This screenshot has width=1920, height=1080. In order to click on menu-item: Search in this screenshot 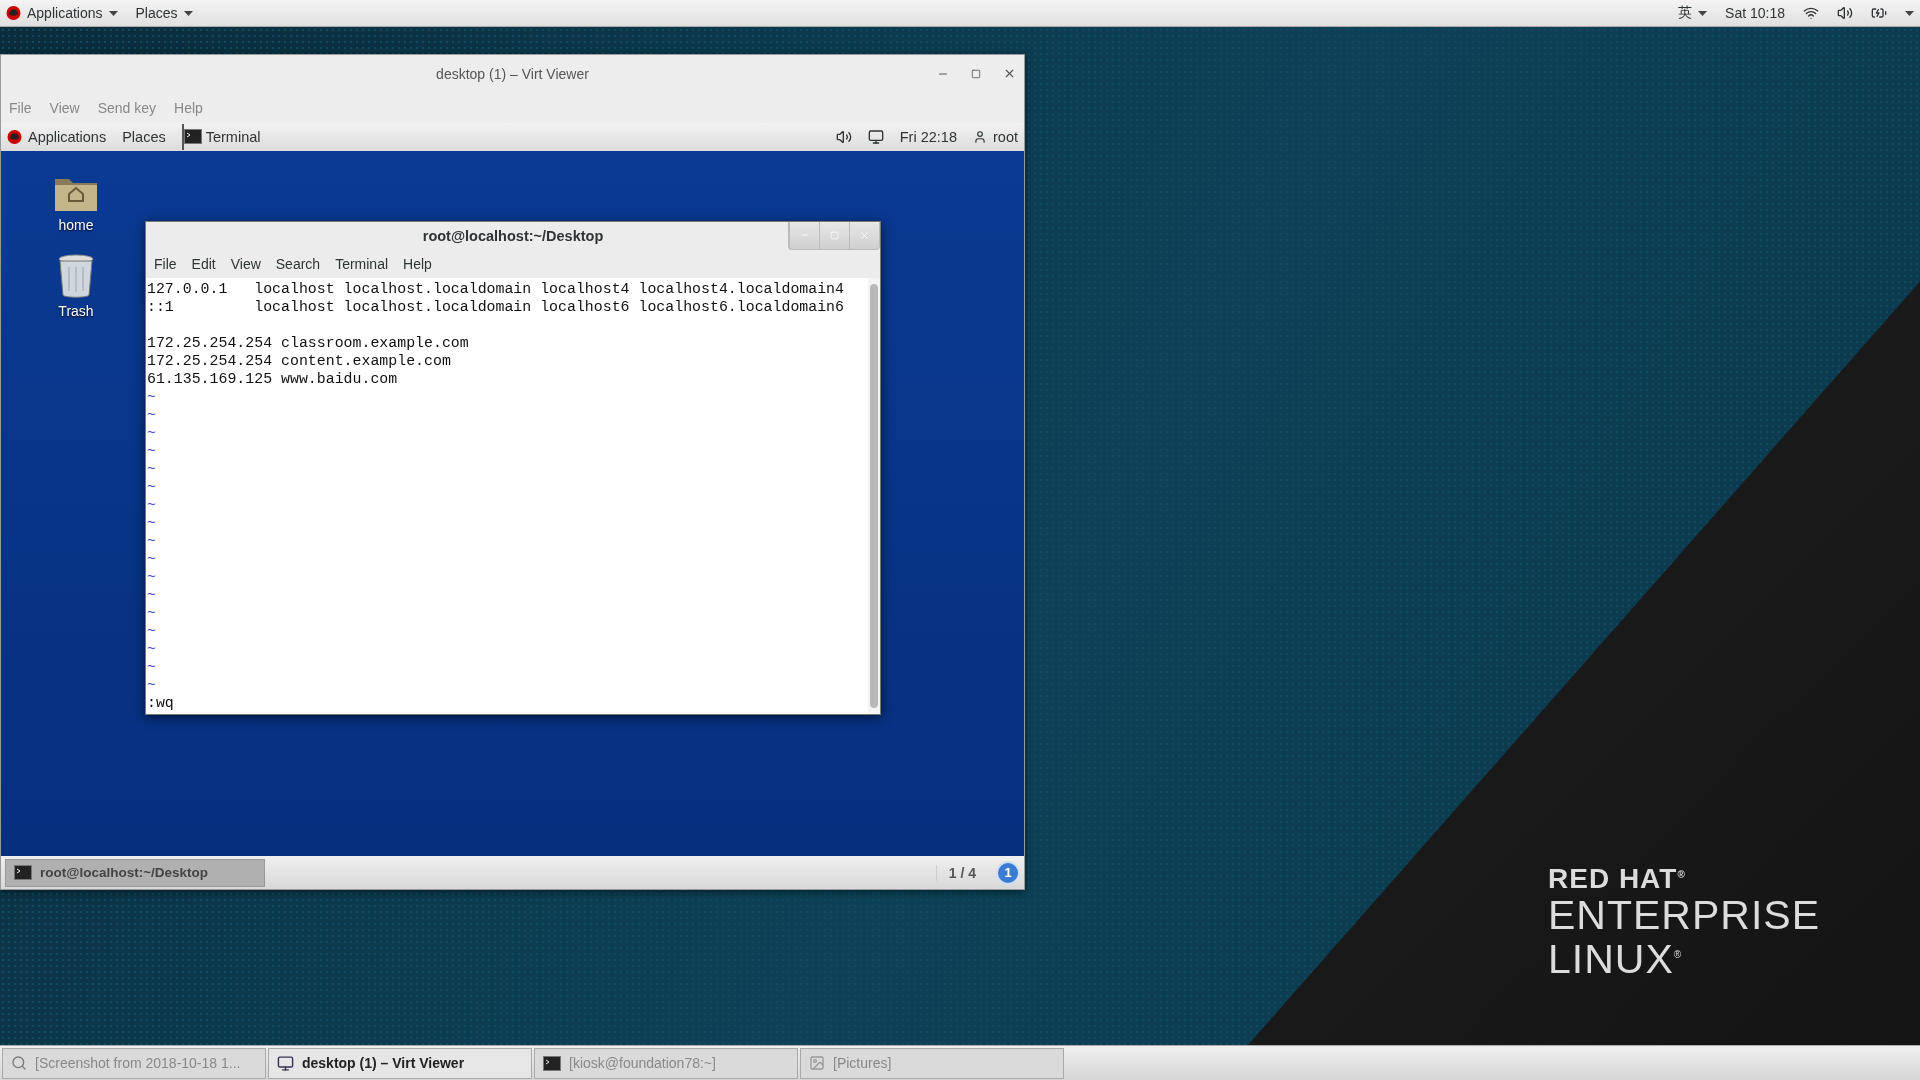, I will do `click(298, 264)`.